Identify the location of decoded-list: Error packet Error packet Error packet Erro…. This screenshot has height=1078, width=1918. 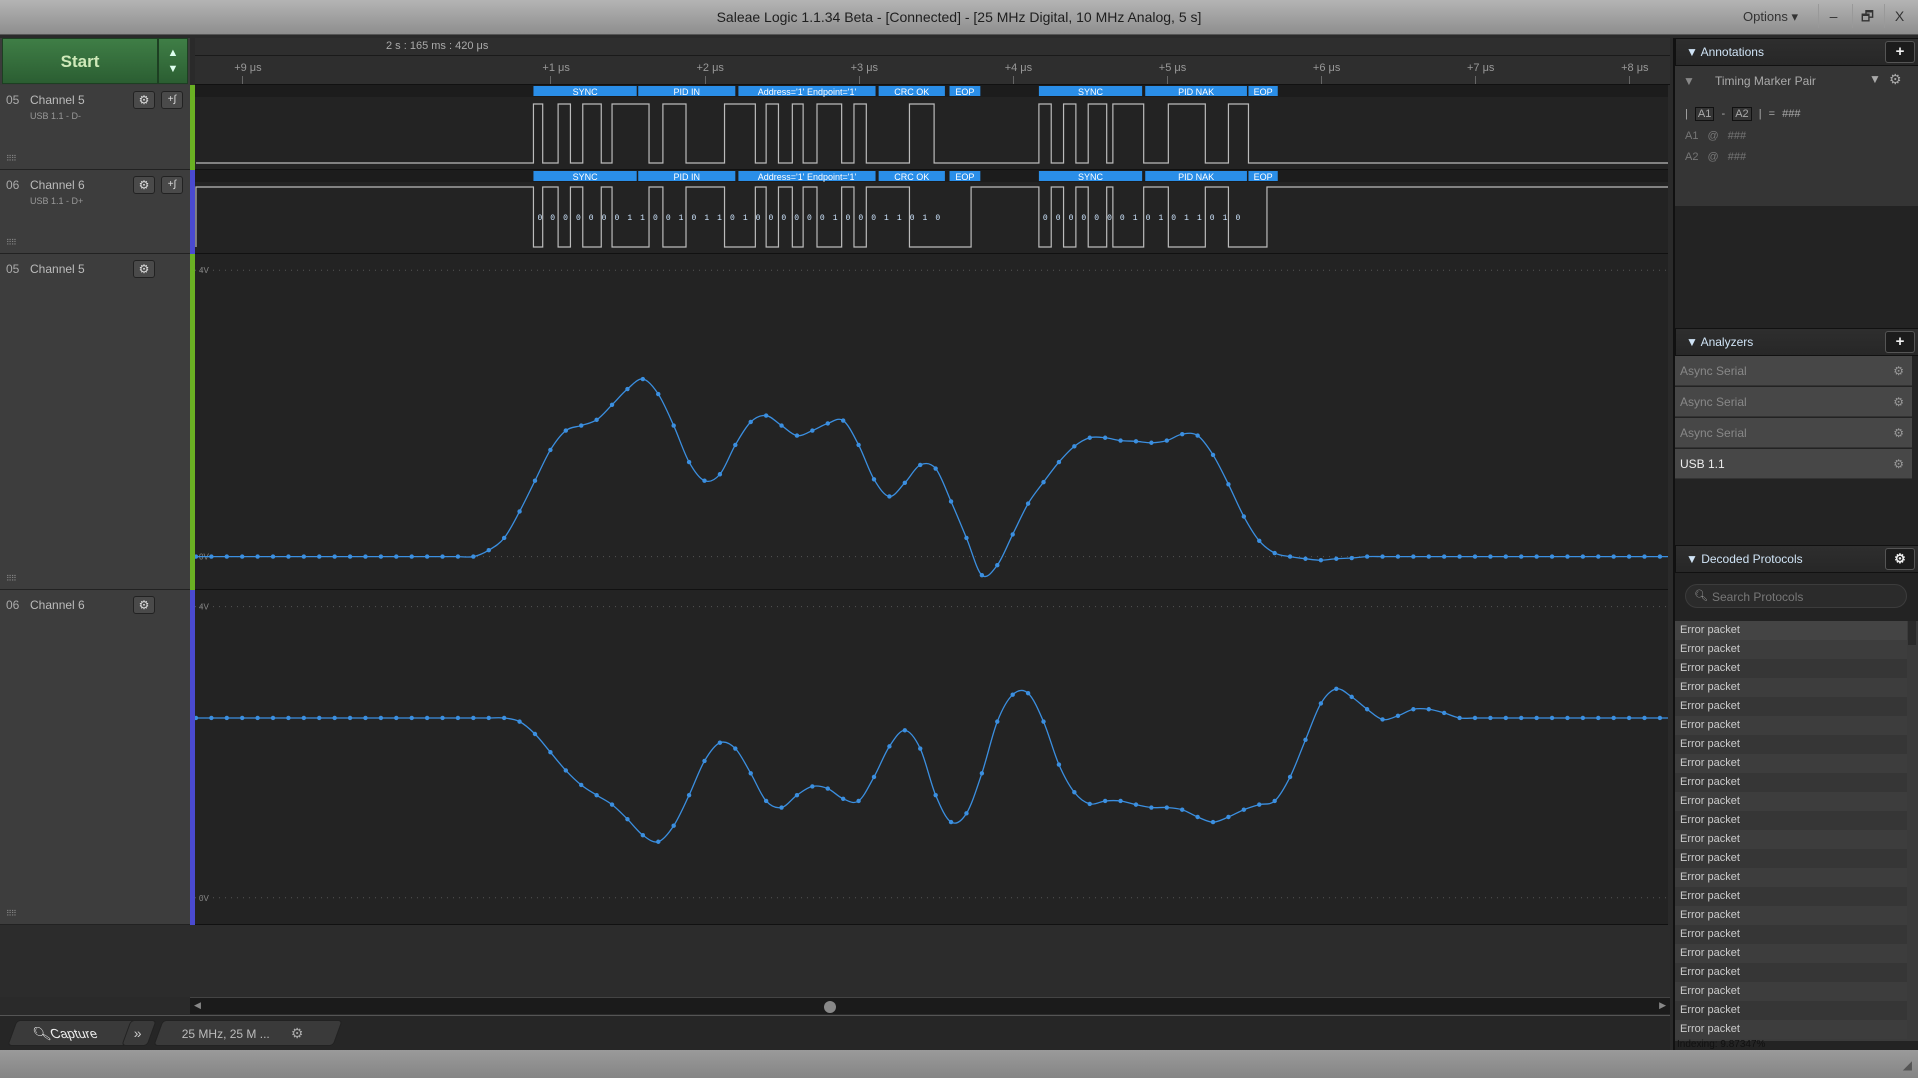
(1796, 831).